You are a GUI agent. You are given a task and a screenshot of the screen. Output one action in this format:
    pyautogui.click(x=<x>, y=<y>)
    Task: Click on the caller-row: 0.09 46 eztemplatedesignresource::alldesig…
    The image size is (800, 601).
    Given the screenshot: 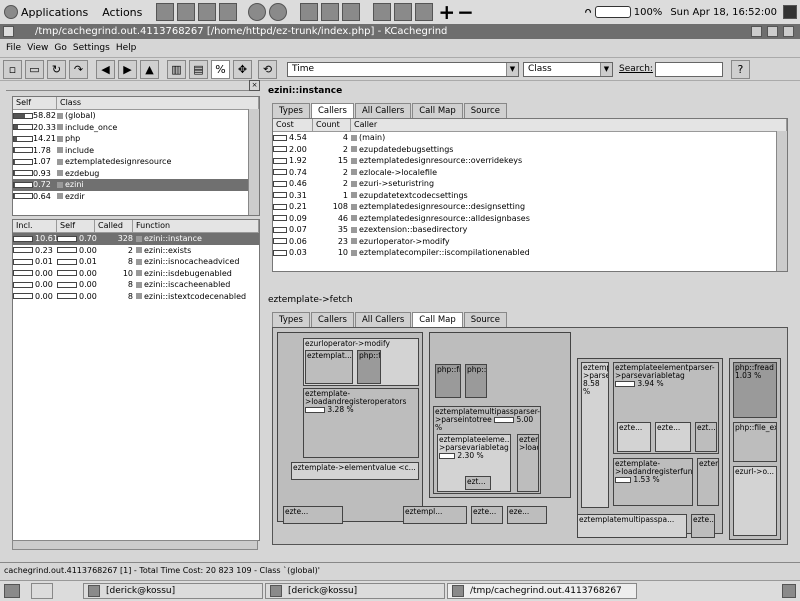 What is the action you would take?
    pyautogui.click(x=524, y=219)
    